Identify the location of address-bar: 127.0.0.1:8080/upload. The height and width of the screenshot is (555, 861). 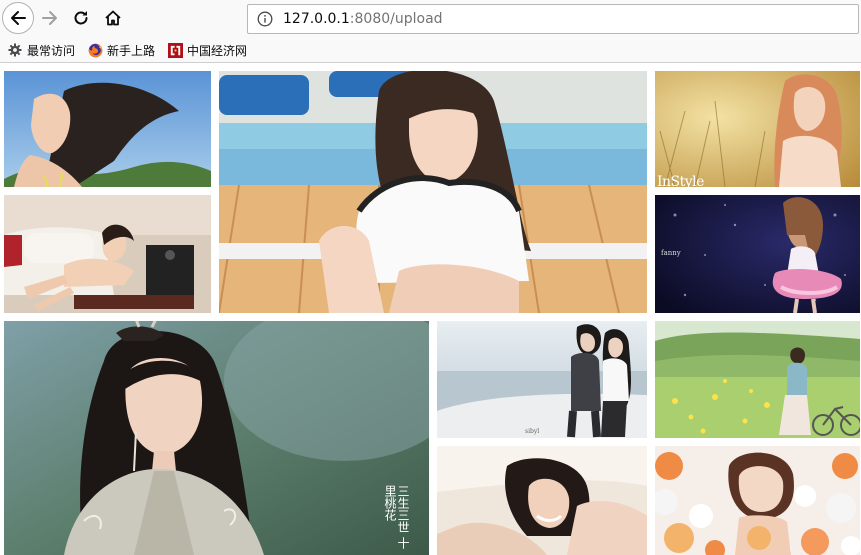
(553, 19).